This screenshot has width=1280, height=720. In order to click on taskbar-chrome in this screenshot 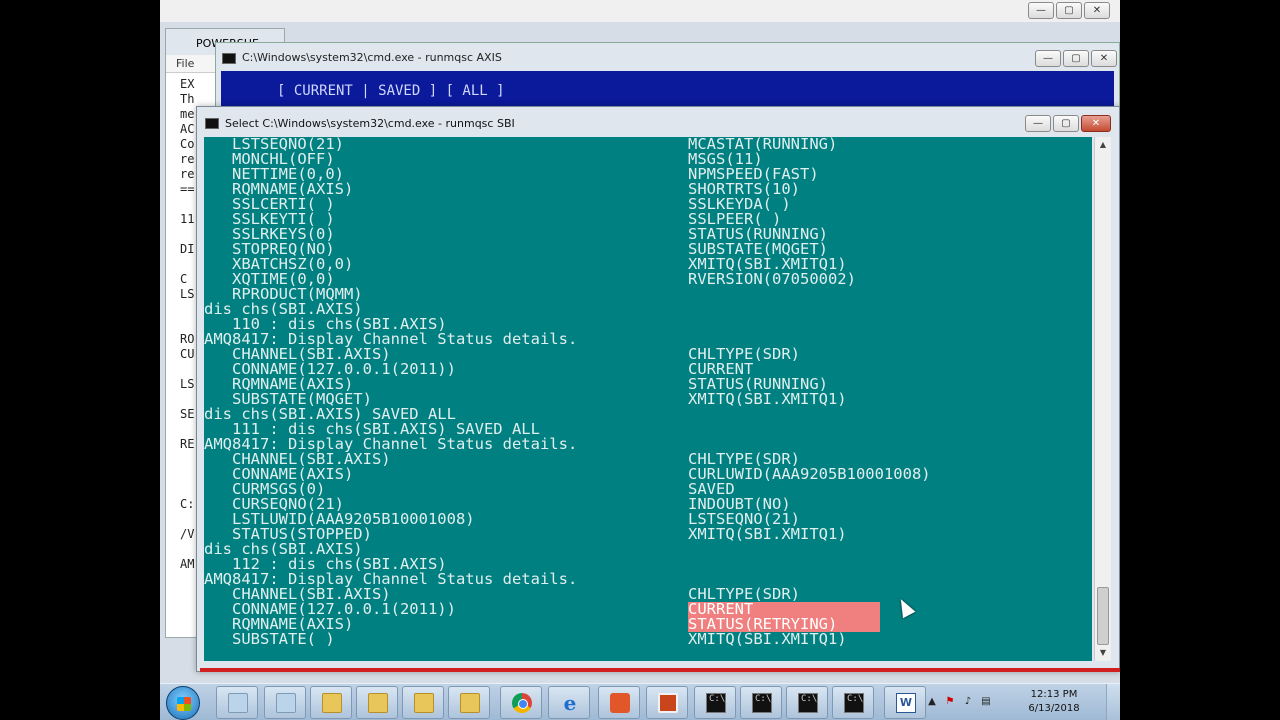, I will do `click(521, 702)`.